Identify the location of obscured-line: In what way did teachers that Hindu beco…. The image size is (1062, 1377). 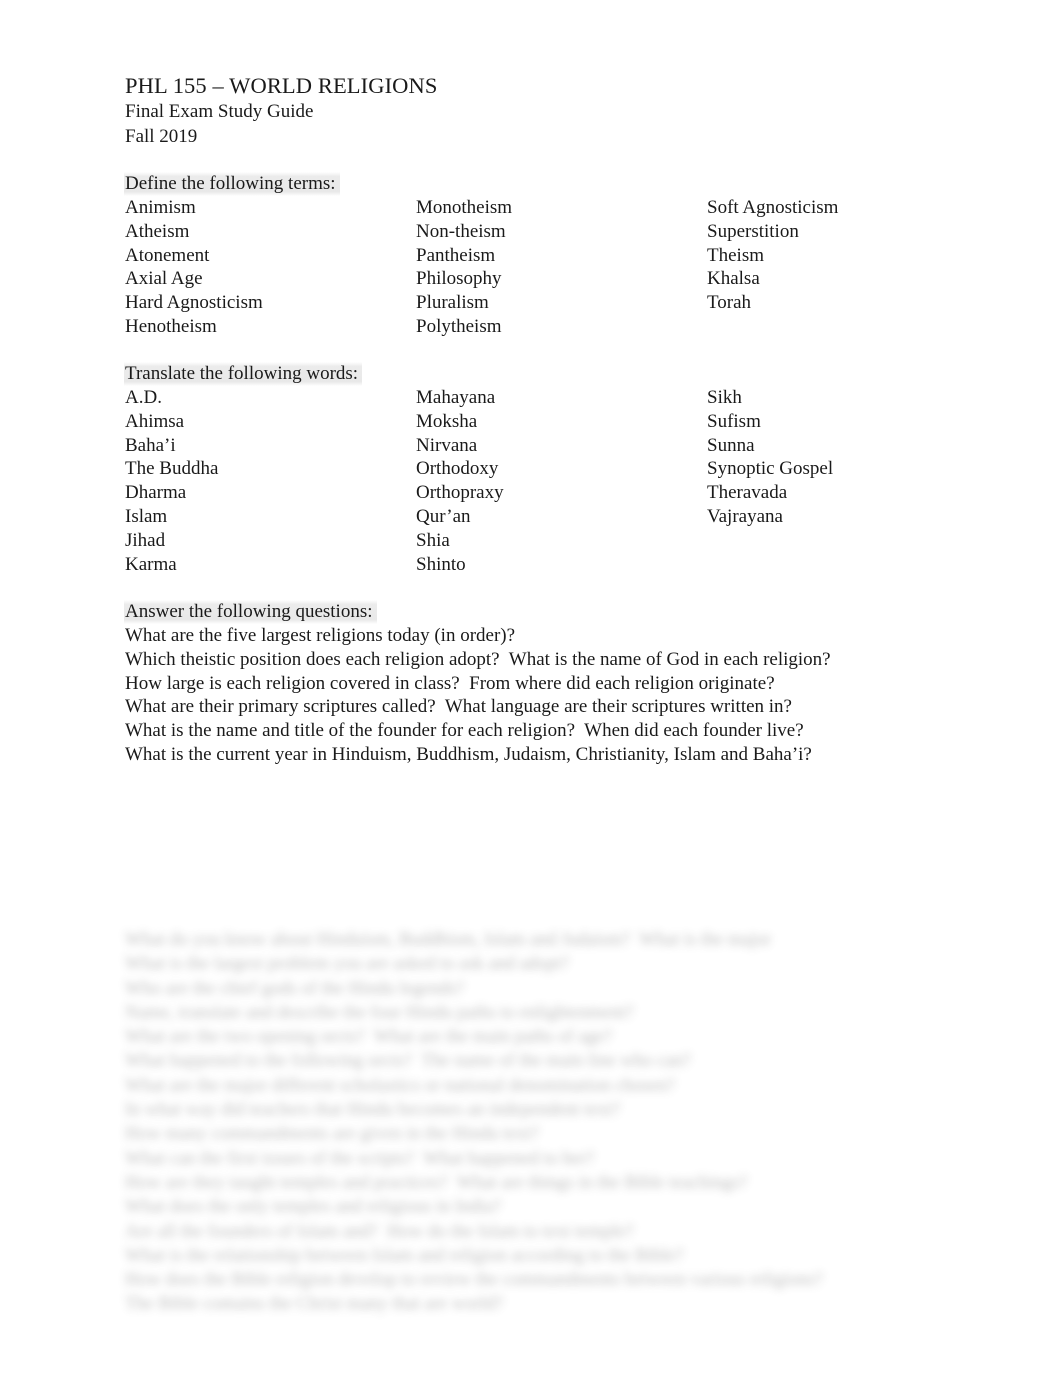
(373, 1110).